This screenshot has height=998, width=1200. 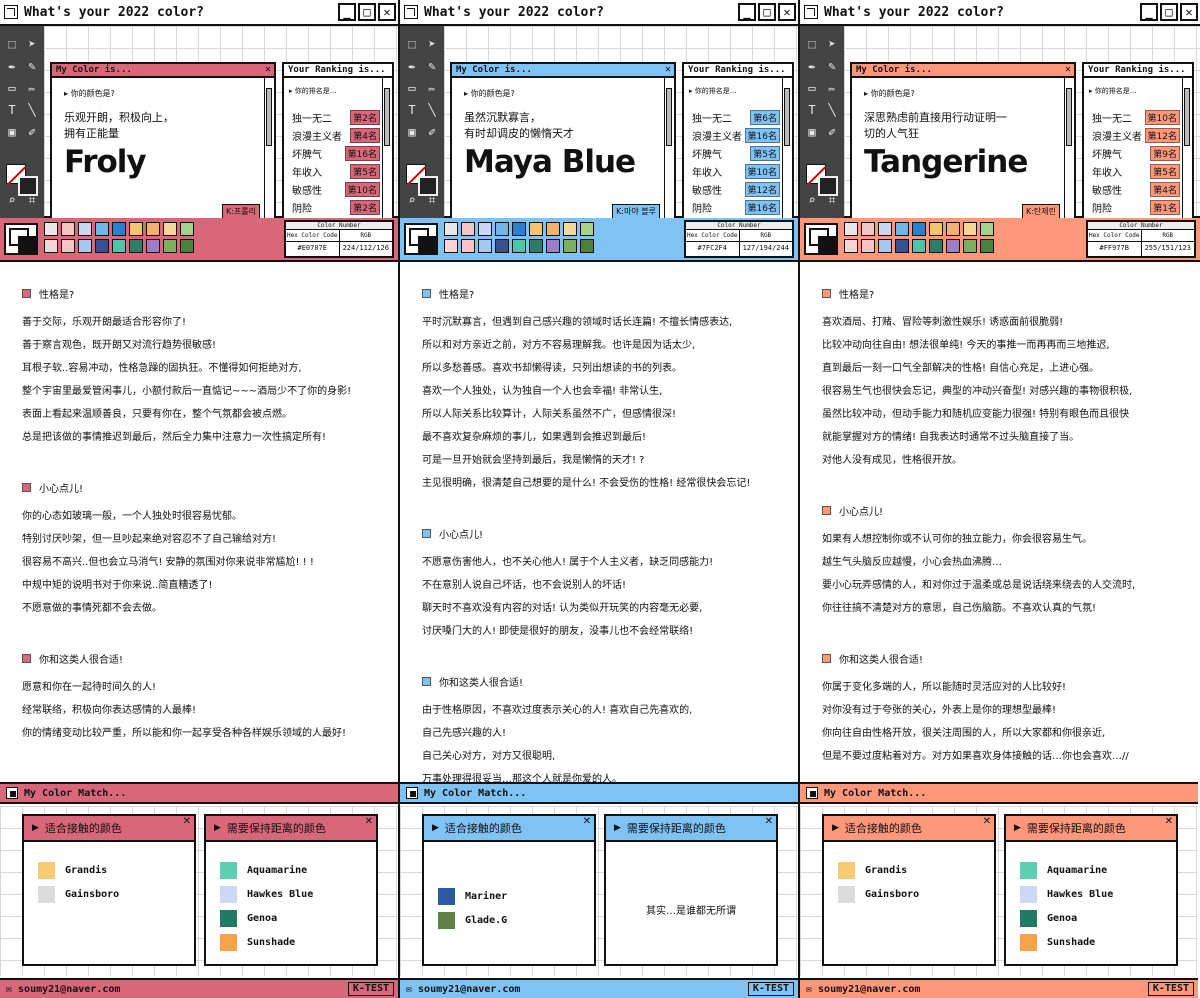 What do you see at coordinates (828, 186) in the screenshot?
I see `fill-swatch` at bounding box center [828, 186].